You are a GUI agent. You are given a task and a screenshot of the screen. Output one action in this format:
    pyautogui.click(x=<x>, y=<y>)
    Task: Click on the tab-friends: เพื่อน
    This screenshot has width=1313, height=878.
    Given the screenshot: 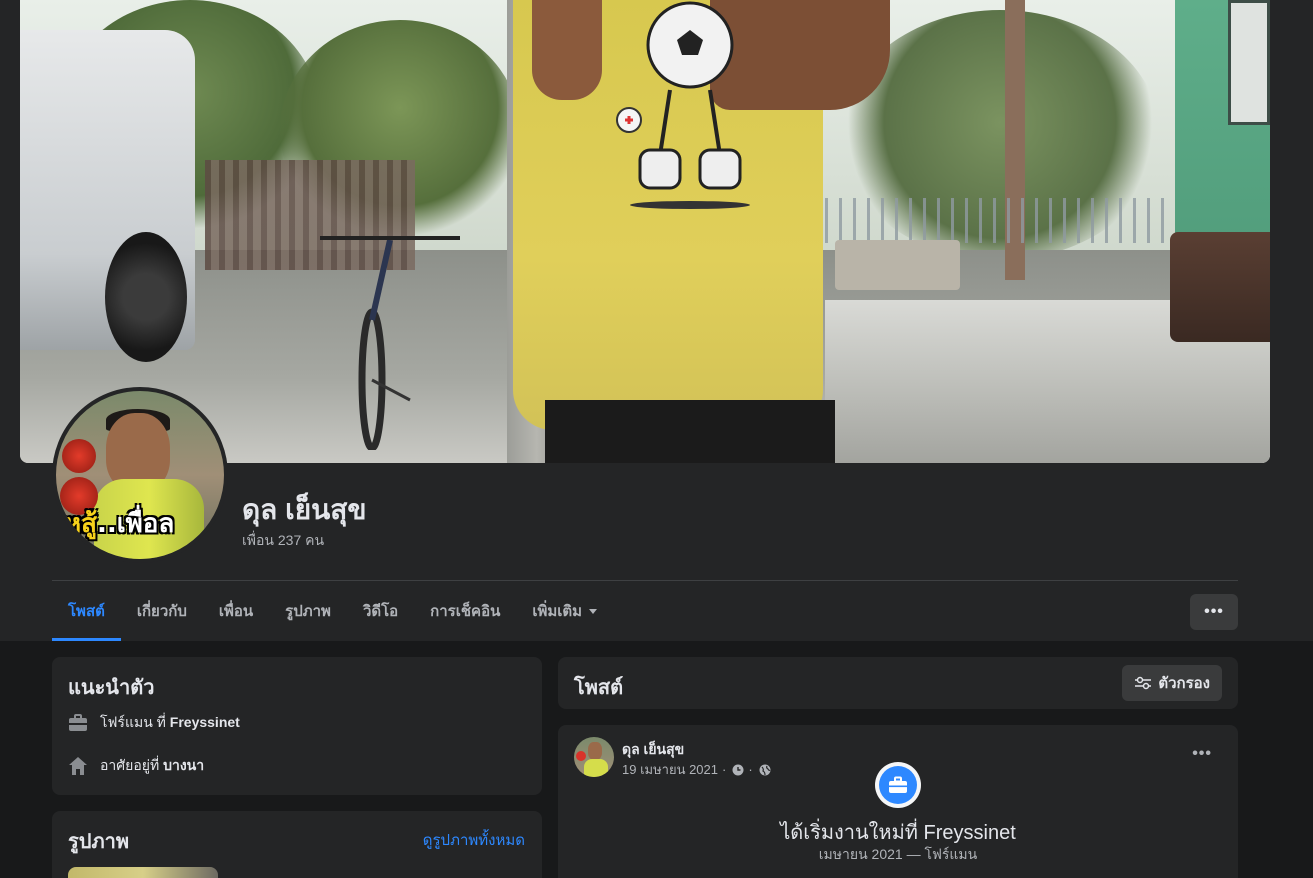 What is the action you would take?
    pyautogui.click(x=236, y=611)
    